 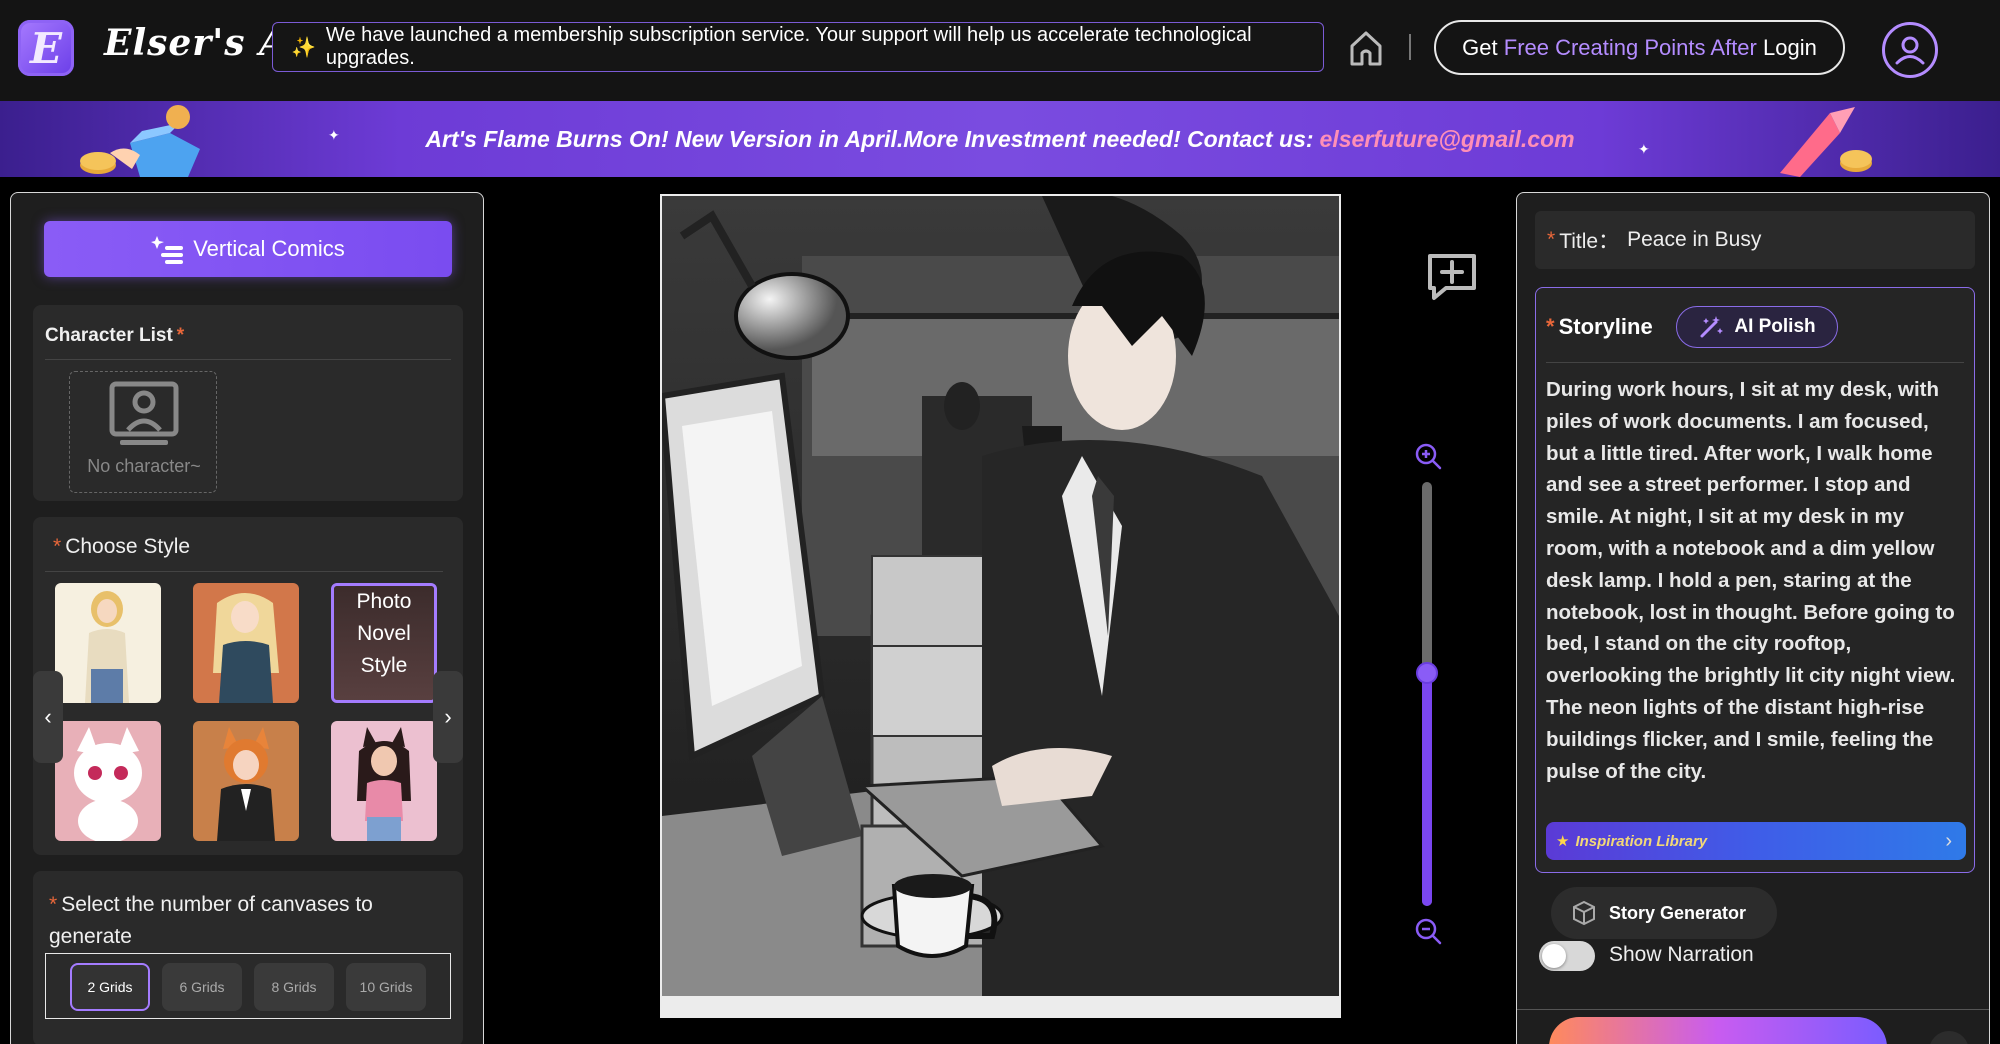 What do you see at coordinates (384, 781) in the screenshot?
I see `style-thumb-cat-girl` at bounding box center [384, 781].